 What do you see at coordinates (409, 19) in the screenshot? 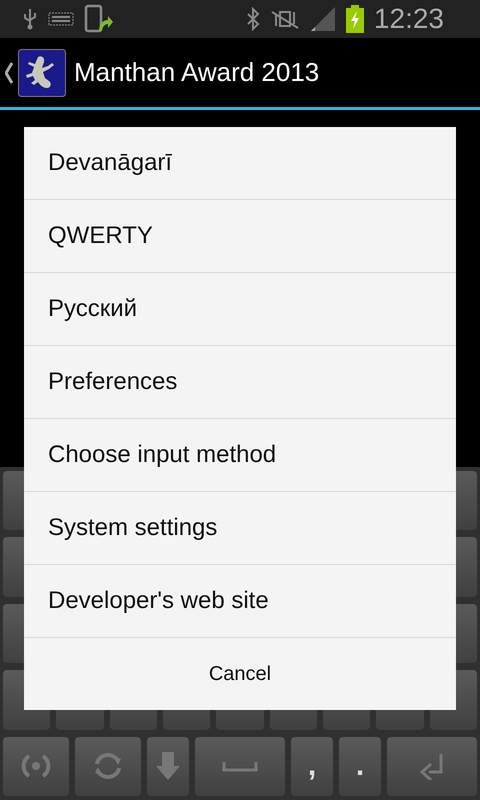
I see `clock-time: 12:23` at bounding box center [409, 19].